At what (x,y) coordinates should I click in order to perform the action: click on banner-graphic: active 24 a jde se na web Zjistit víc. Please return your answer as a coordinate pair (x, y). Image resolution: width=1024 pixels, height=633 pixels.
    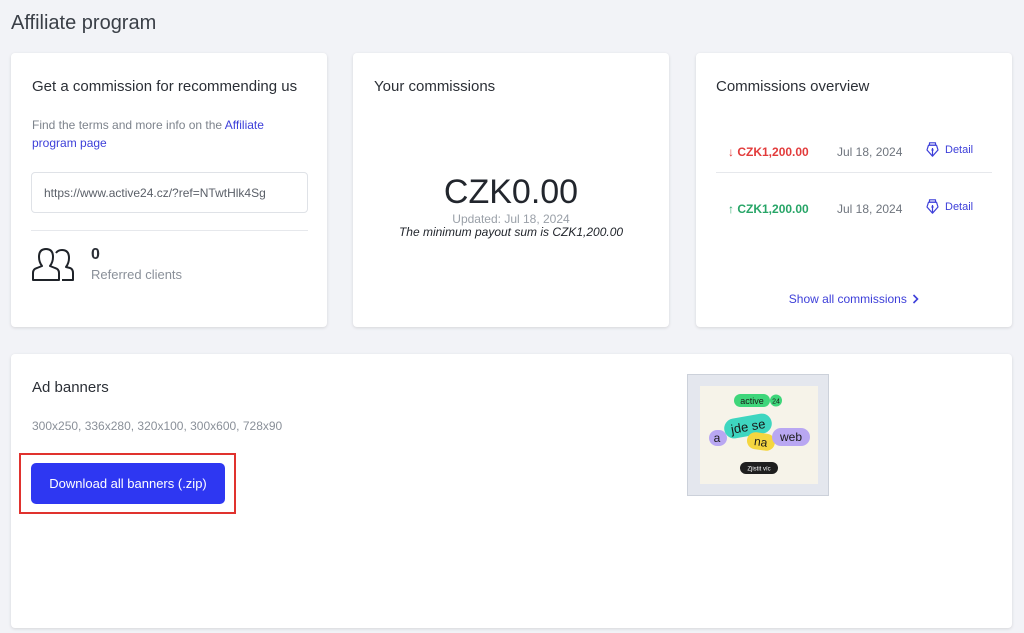
    Looking at the image, I should click on (759, 434).